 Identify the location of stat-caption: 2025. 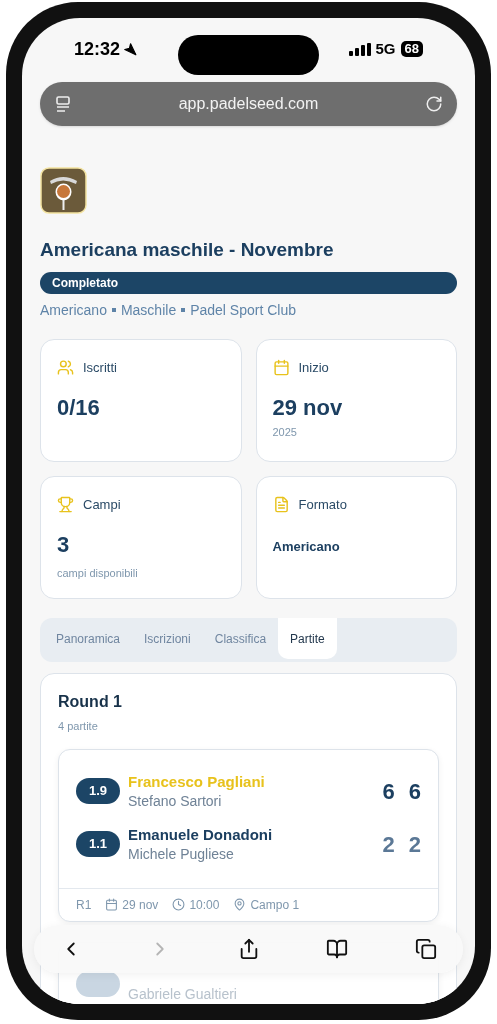
(285, 432).